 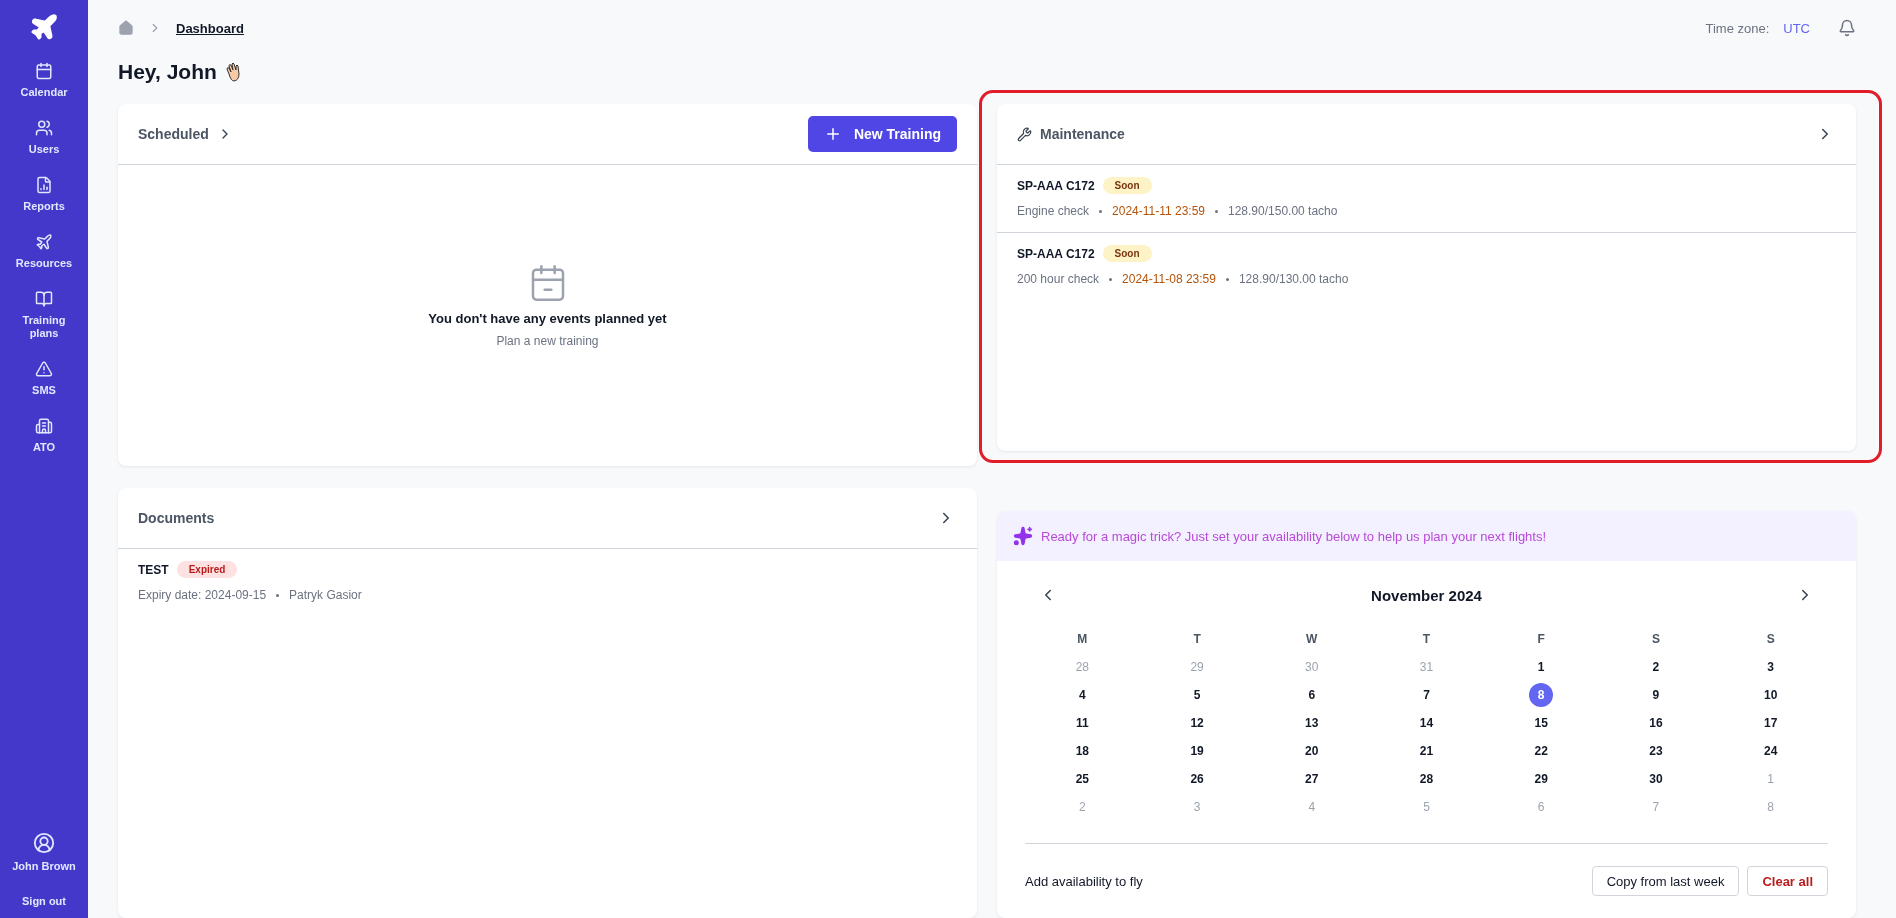 I want to click on weekday-label: W, so click(x=1312, y=639).